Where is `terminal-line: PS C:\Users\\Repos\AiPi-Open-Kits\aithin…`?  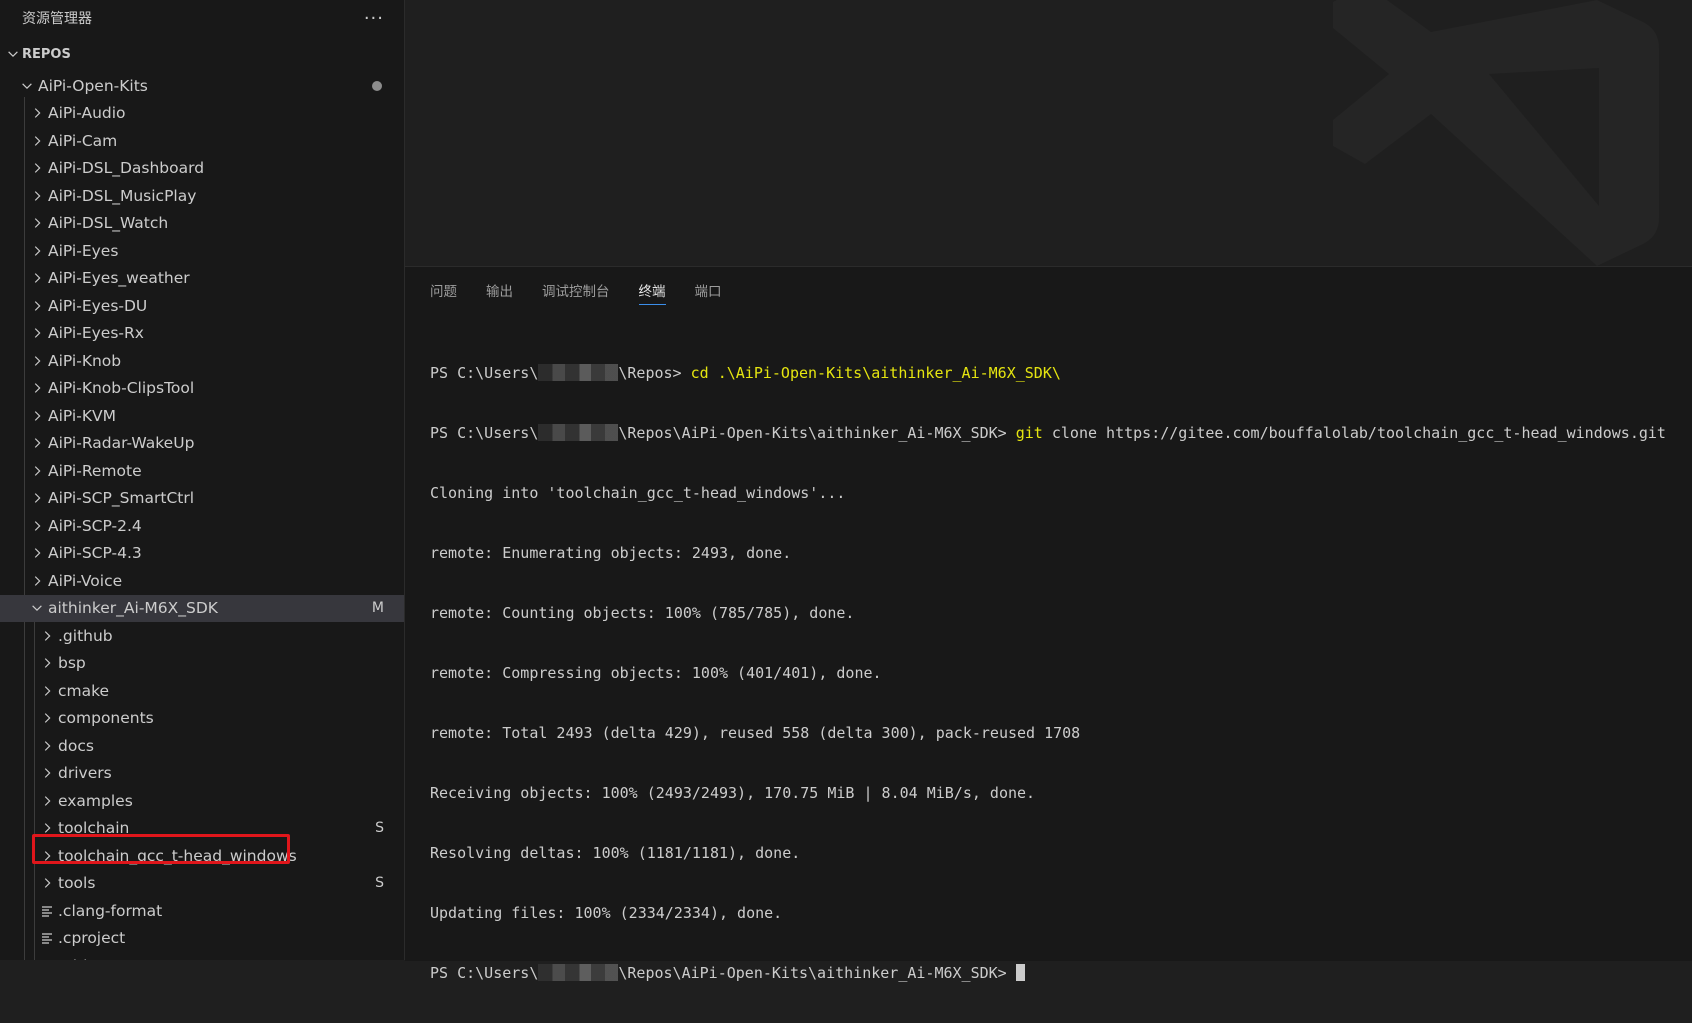
terminal-line: PS C:\Users\\Repos\AiPi-Open-Kits\aithin… is located at coordinates (1061, 433).